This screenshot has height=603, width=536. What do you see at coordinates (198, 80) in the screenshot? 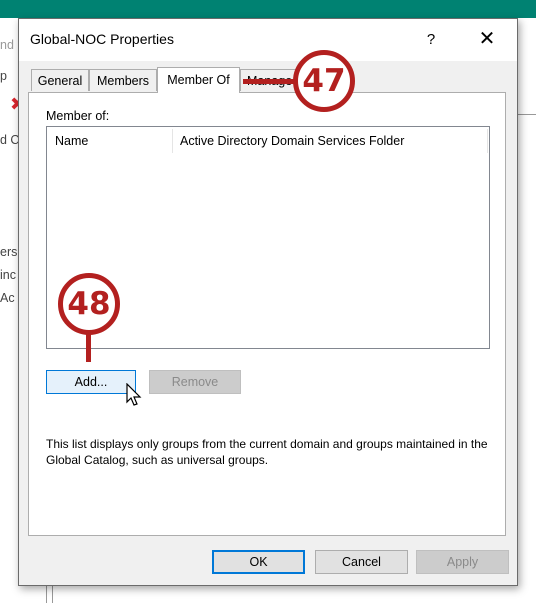
I see `tab-member-of: Member Of` at bounding box center [198, 80].